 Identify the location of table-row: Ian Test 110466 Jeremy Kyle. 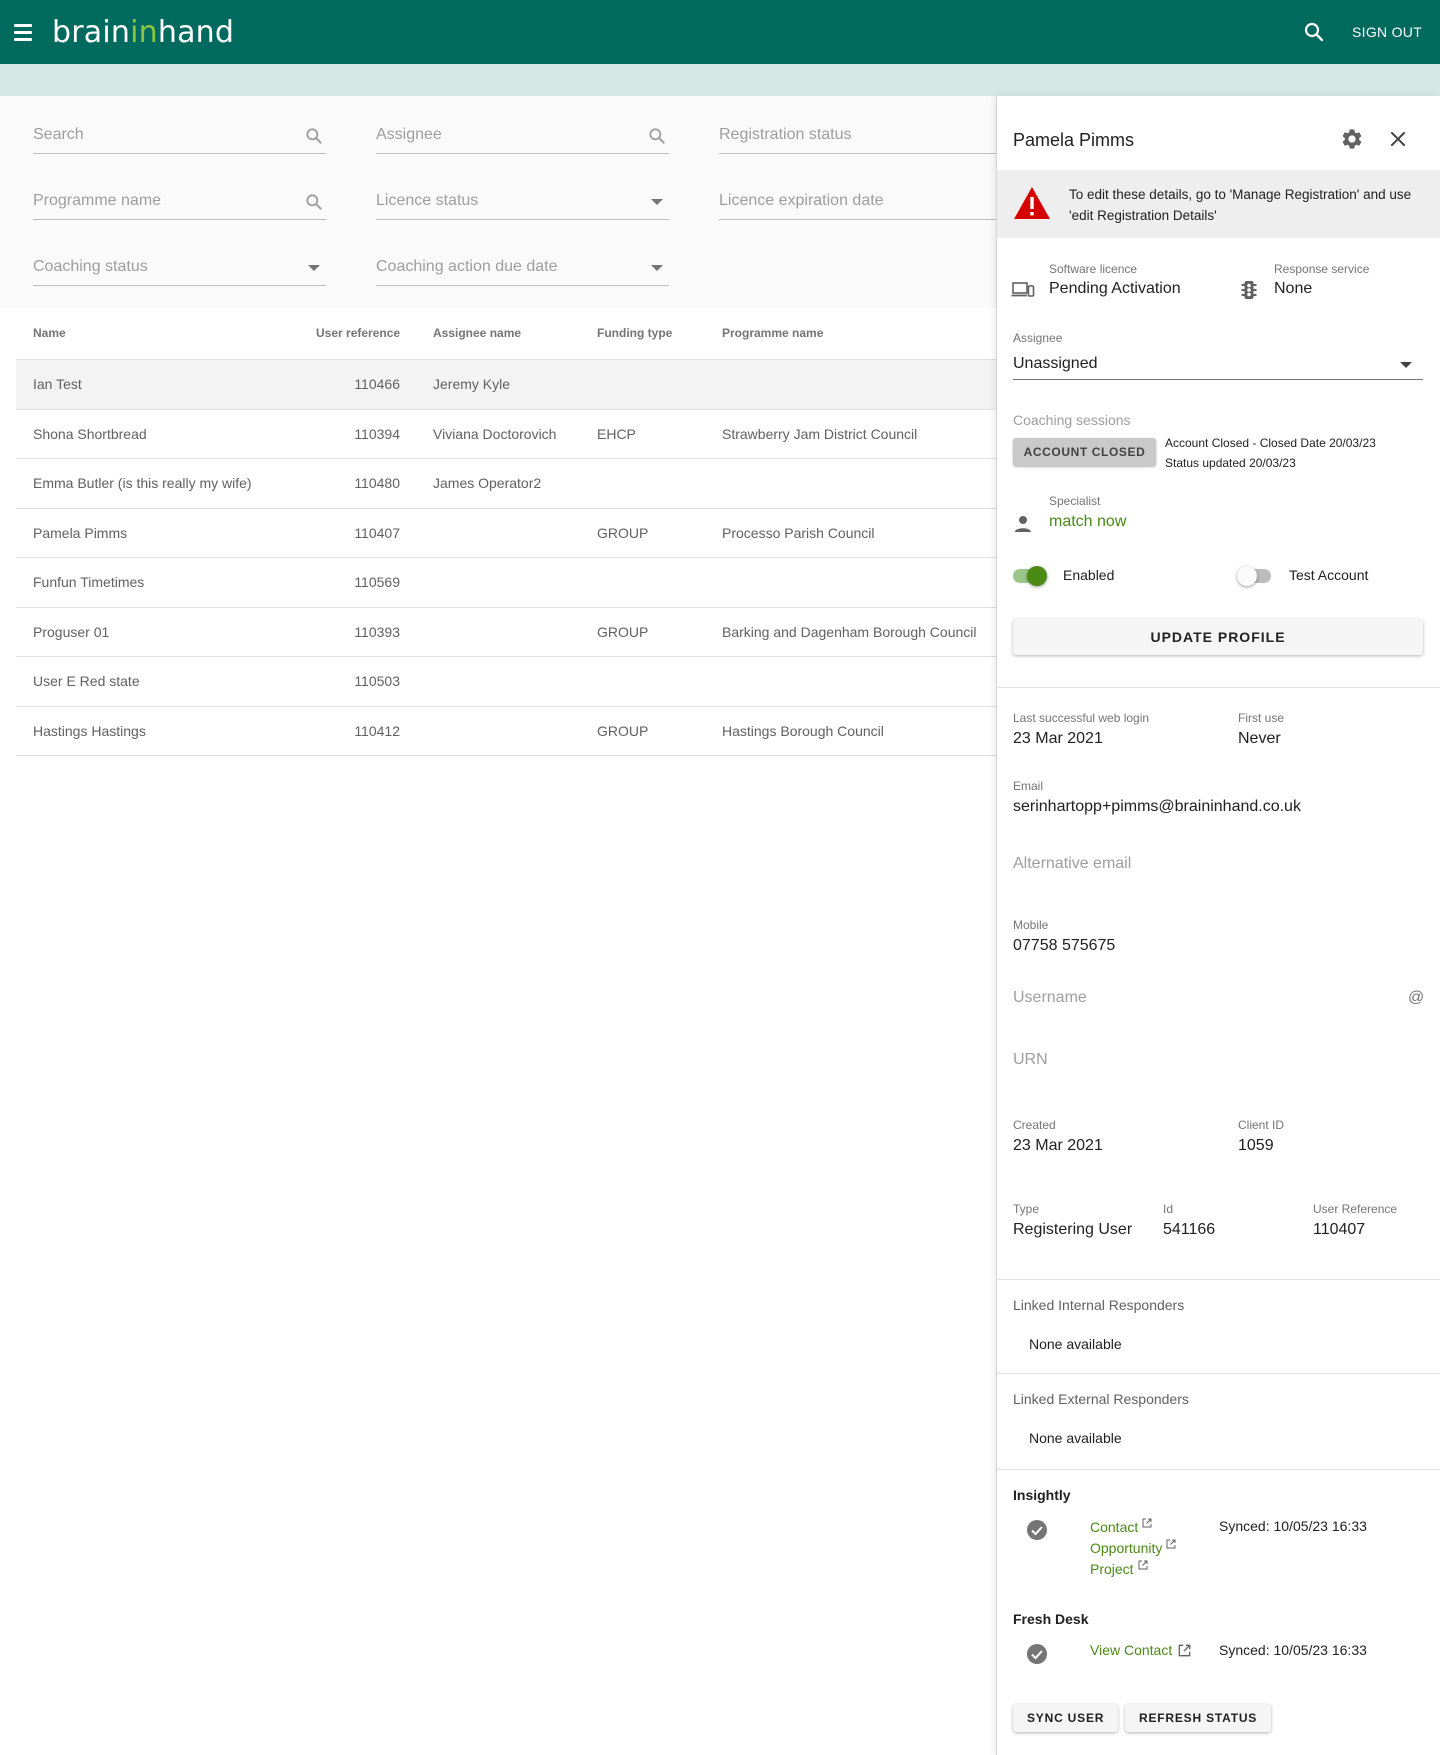
(508, 385).